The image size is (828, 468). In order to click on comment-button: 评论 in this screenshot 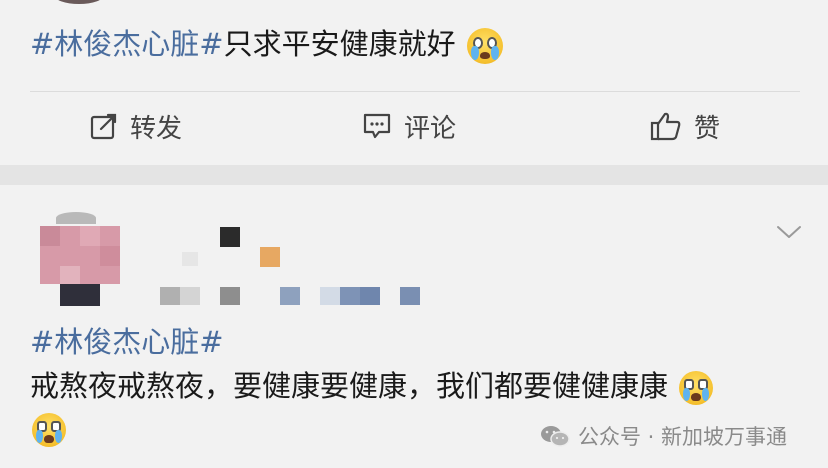, I will do `click(409, 126)`.